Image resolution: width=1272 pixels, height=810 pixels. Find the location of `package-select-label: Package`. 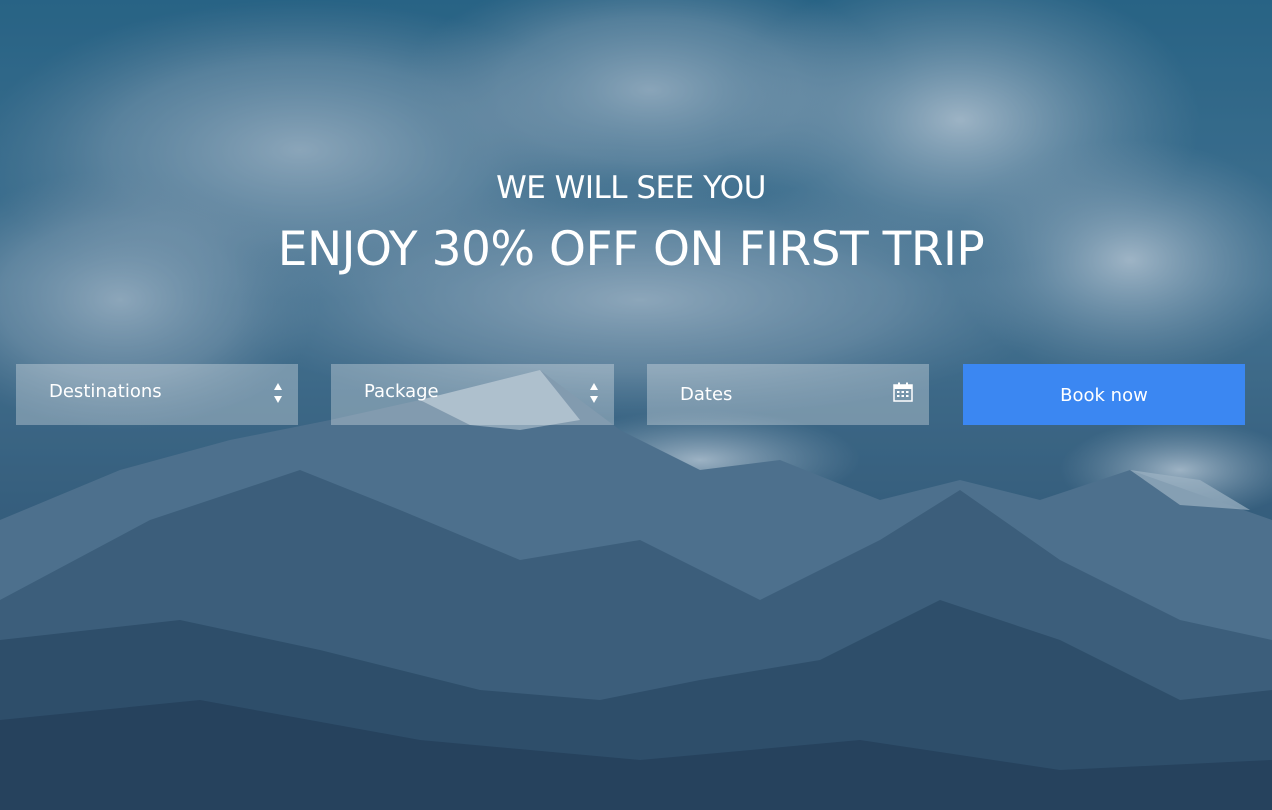

package-select-label: Package is located at coordinates (401, 391).